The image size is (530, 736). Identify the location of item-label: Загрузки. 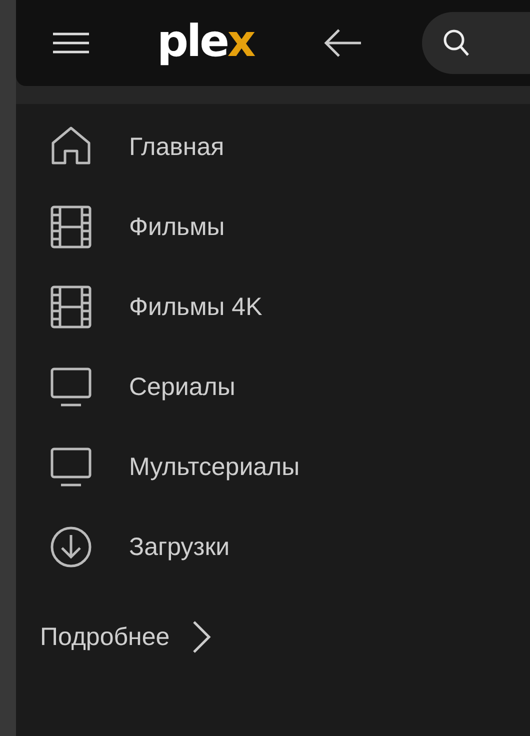
(179, 547).